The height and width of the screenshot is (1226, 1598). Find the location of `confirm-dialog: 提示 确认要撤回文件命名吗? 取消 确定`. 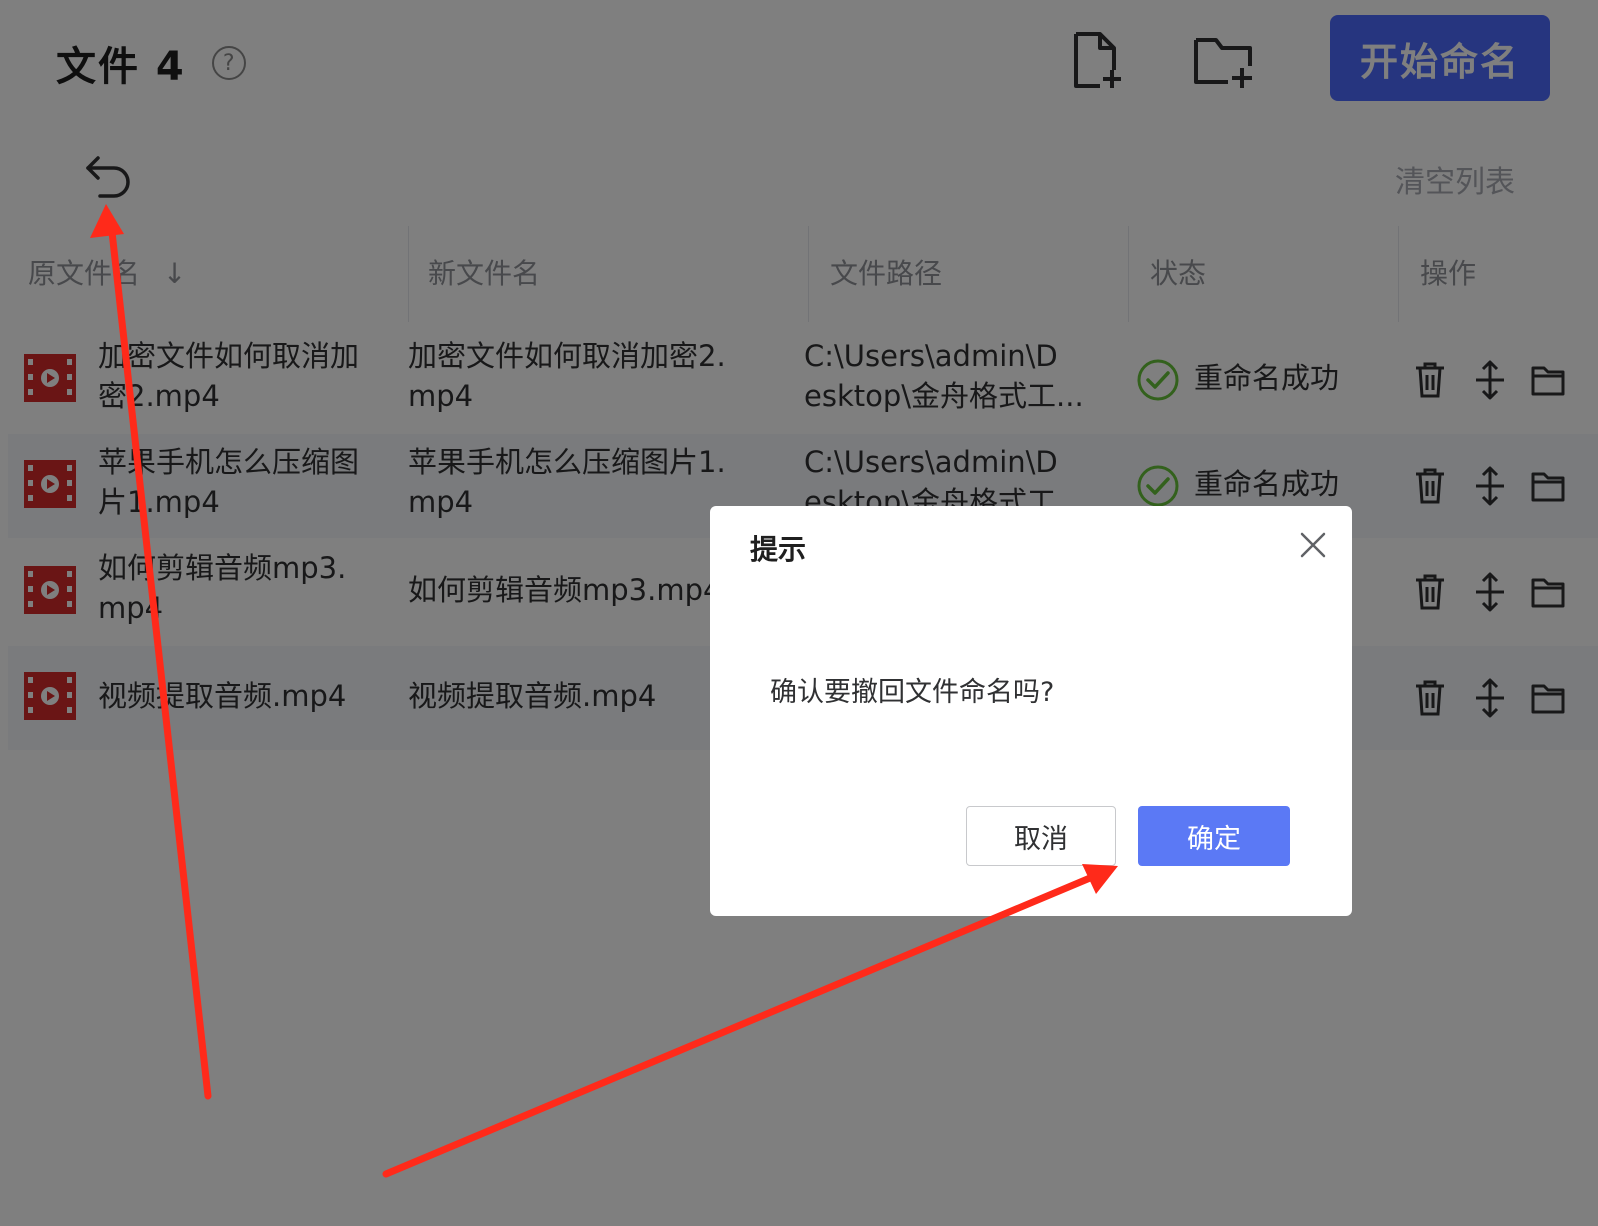

confirm-dialog: 提示 确认要撤回文件命名吗? 取消 确定 is located at coordinates (1031, 711).